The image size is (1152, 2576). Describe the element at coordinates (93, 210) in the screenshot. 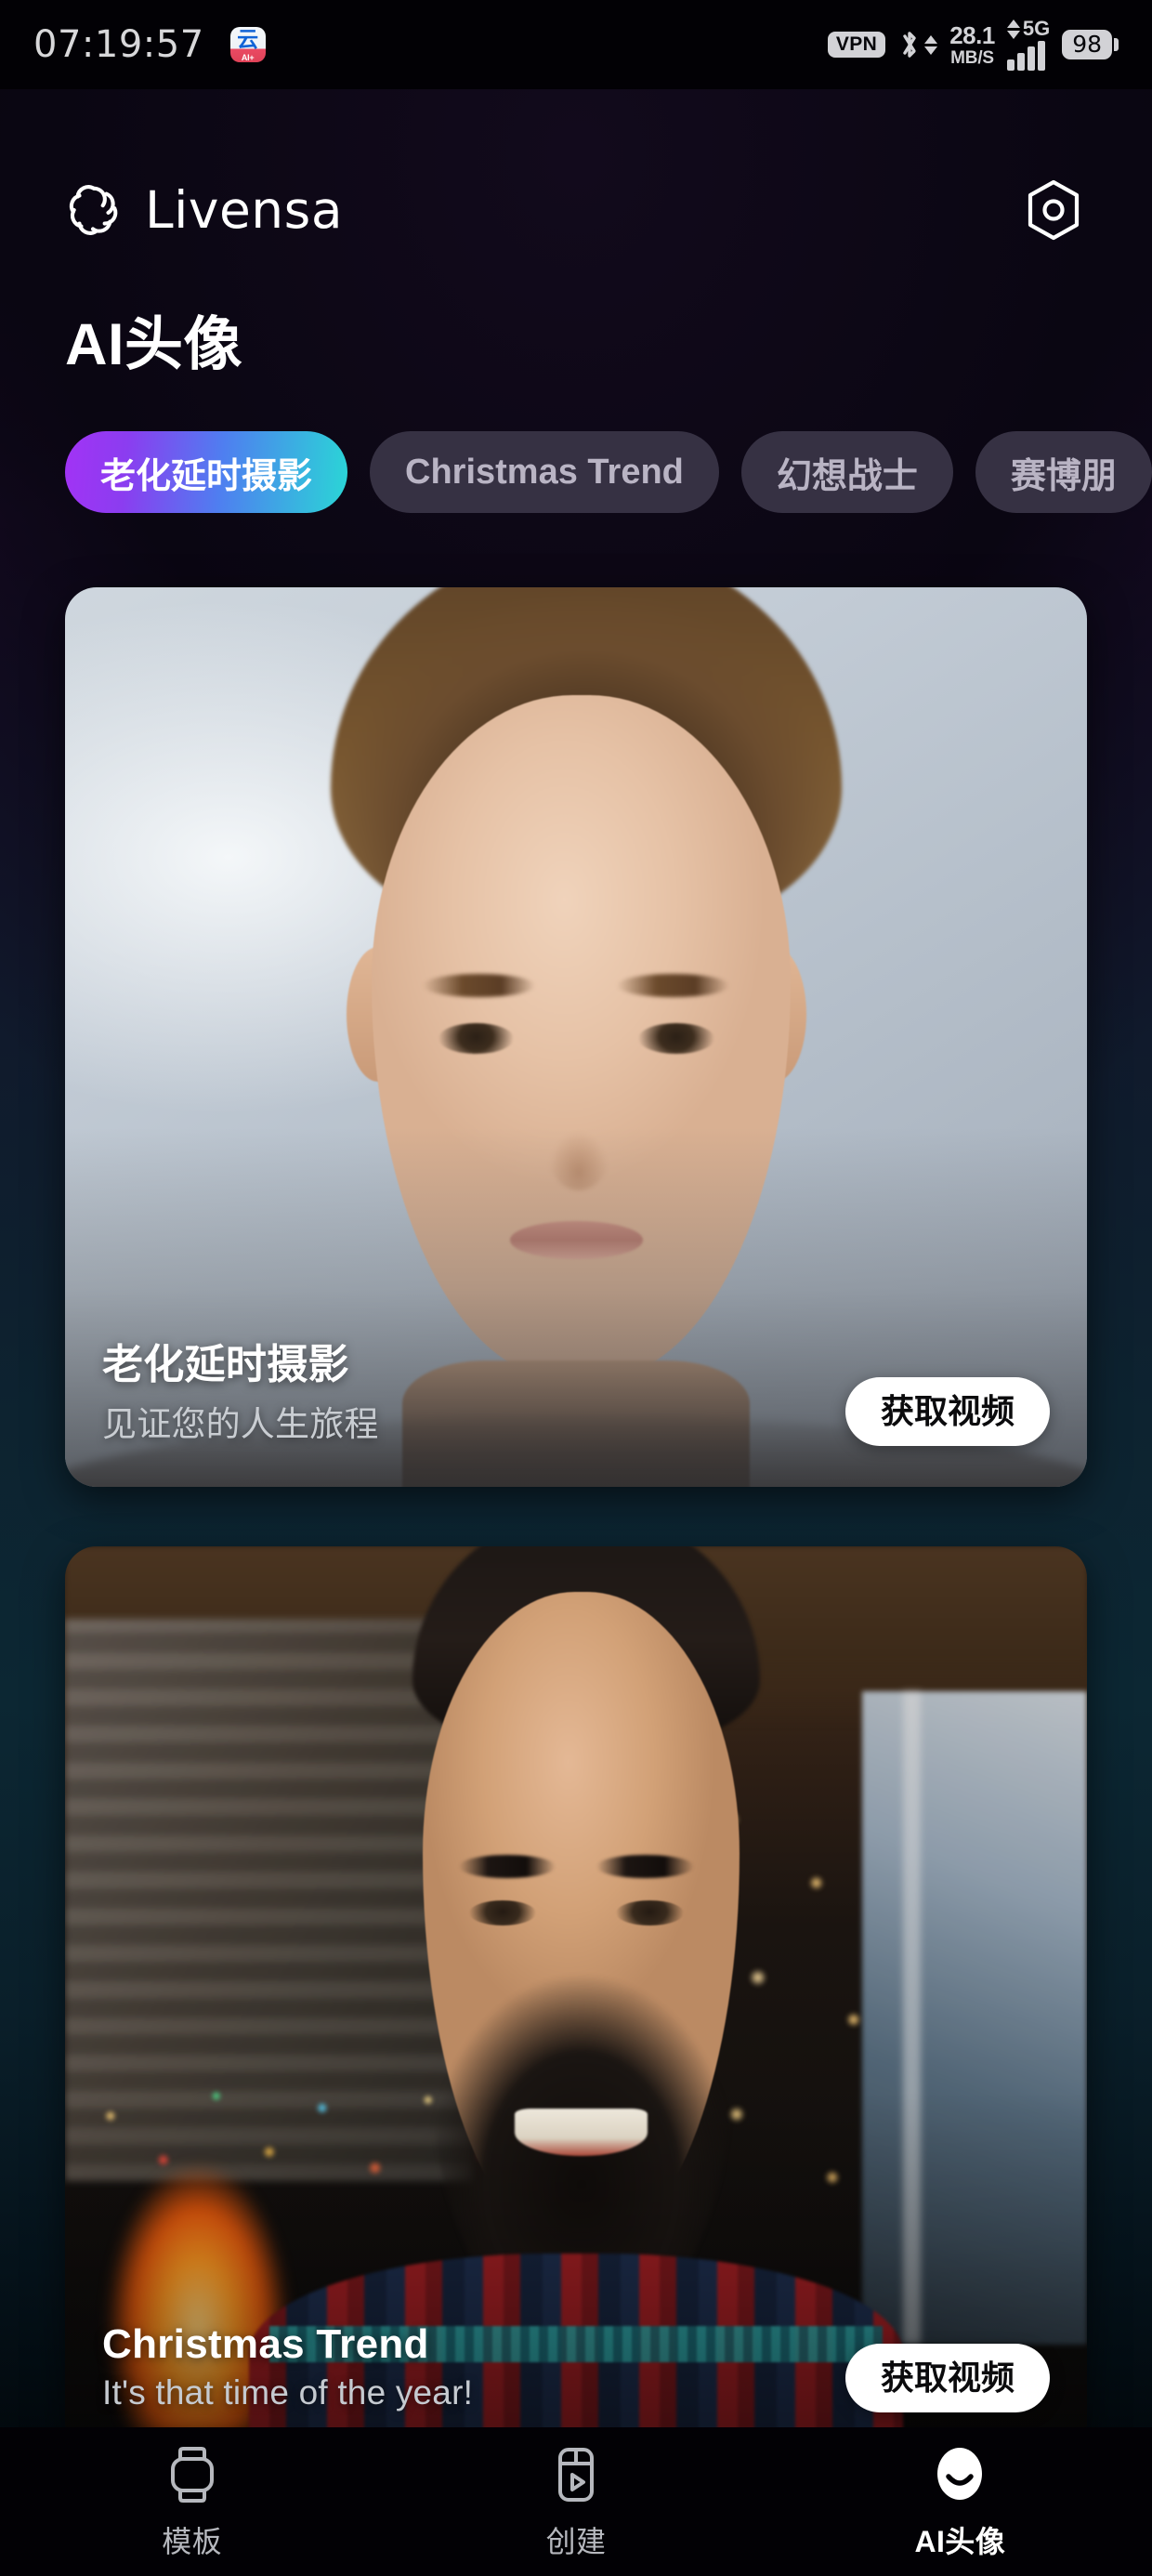

I see `livensa-braided-ring-logo` at that location.